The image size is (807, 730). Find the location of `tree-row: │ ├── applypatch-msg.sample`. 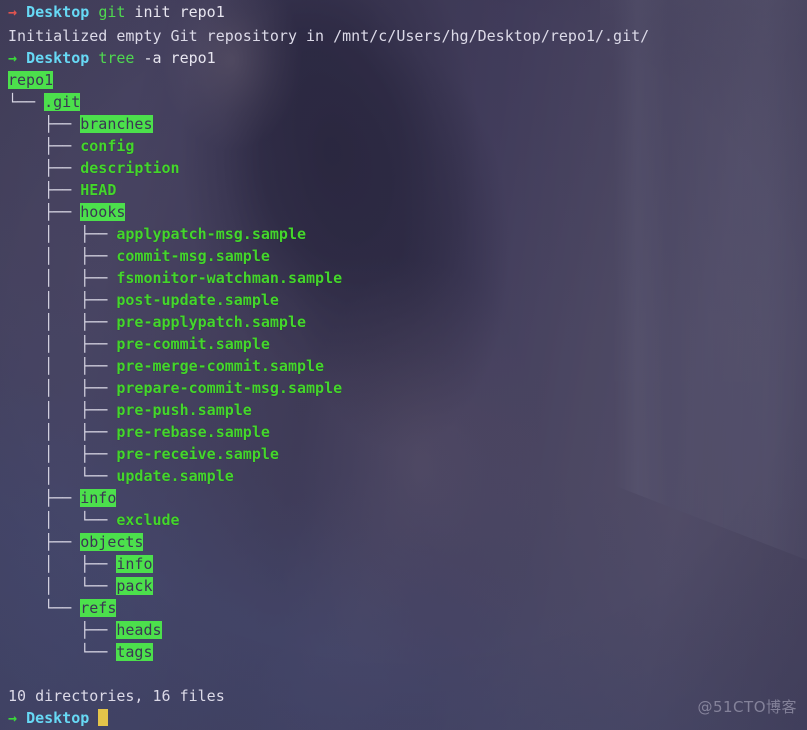

tree-row: │ ├── applypatch-msg.sample is located at coordinates (403, 234).